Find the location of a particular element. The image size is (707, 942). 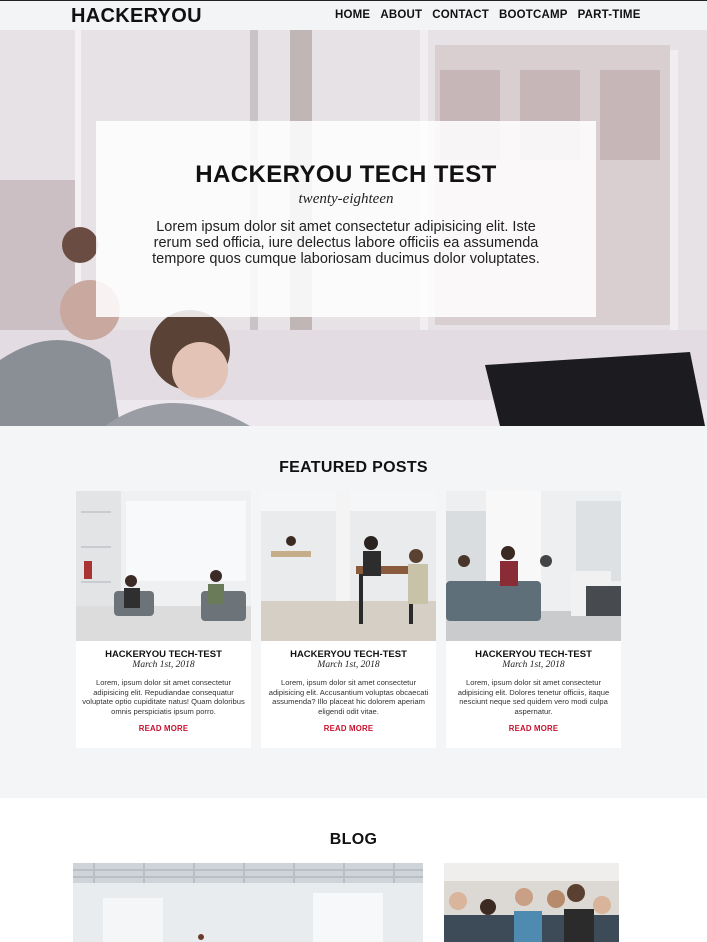

blog-title: BLOG is located at coordinates (353, 839).